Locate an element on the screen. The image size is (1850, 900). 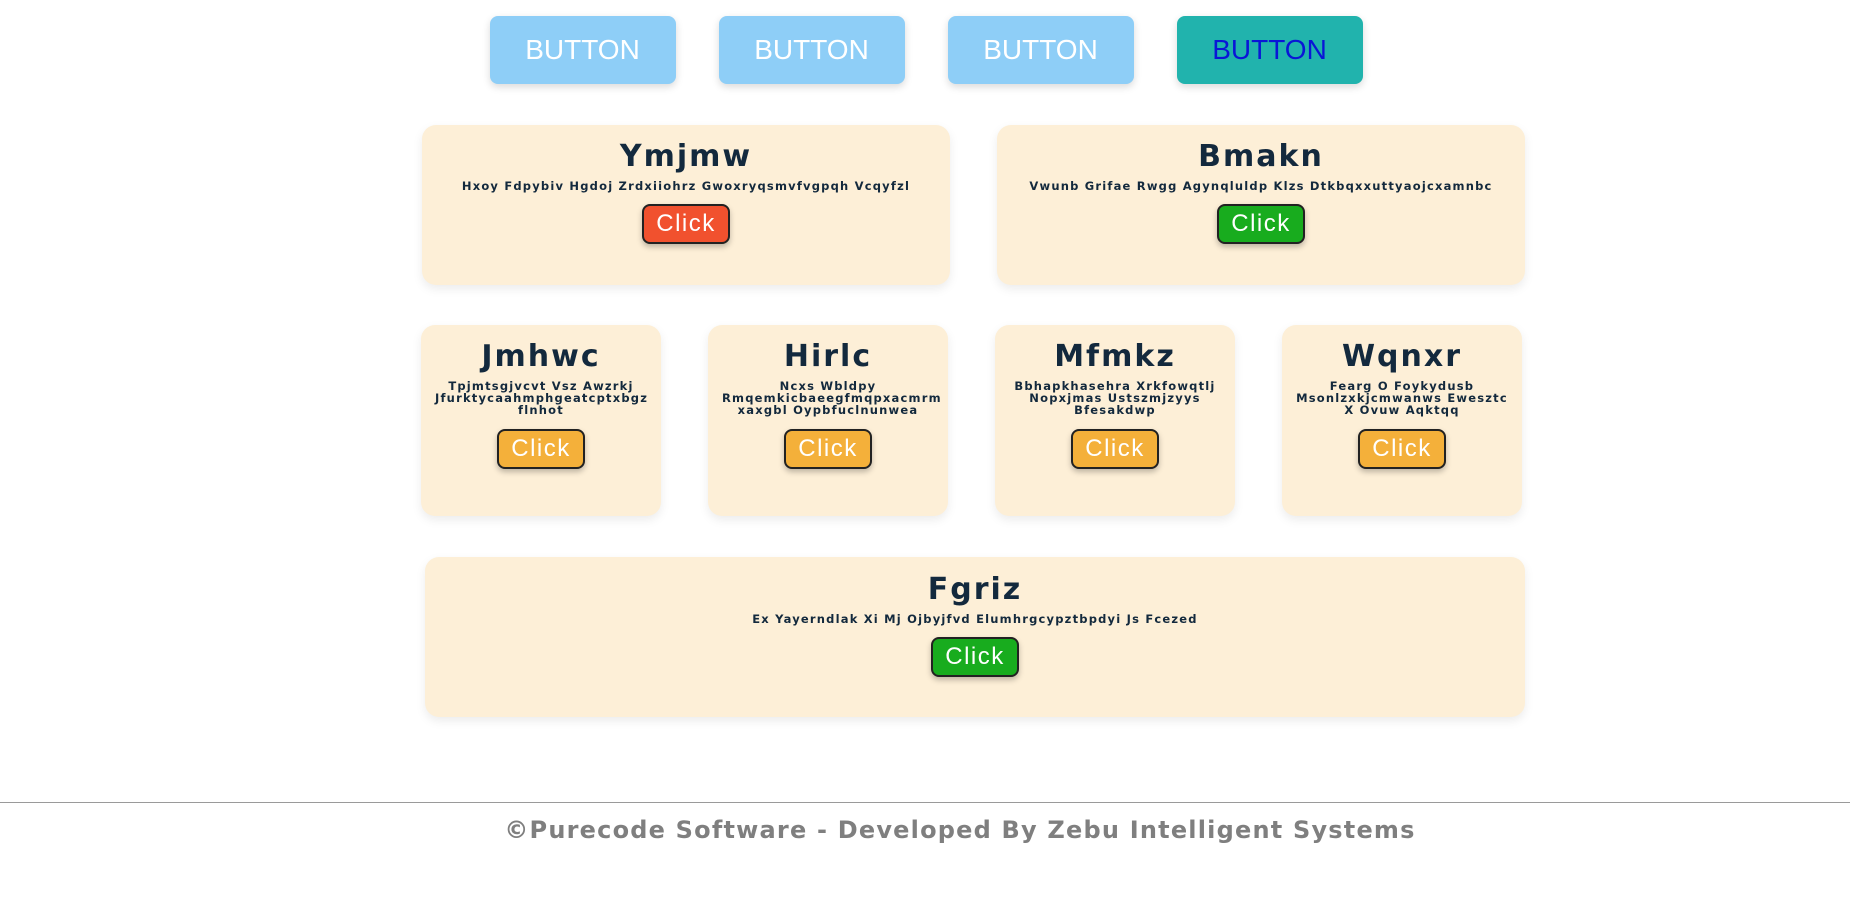
card-title: Hirlc is located at coordinates (828, 356).